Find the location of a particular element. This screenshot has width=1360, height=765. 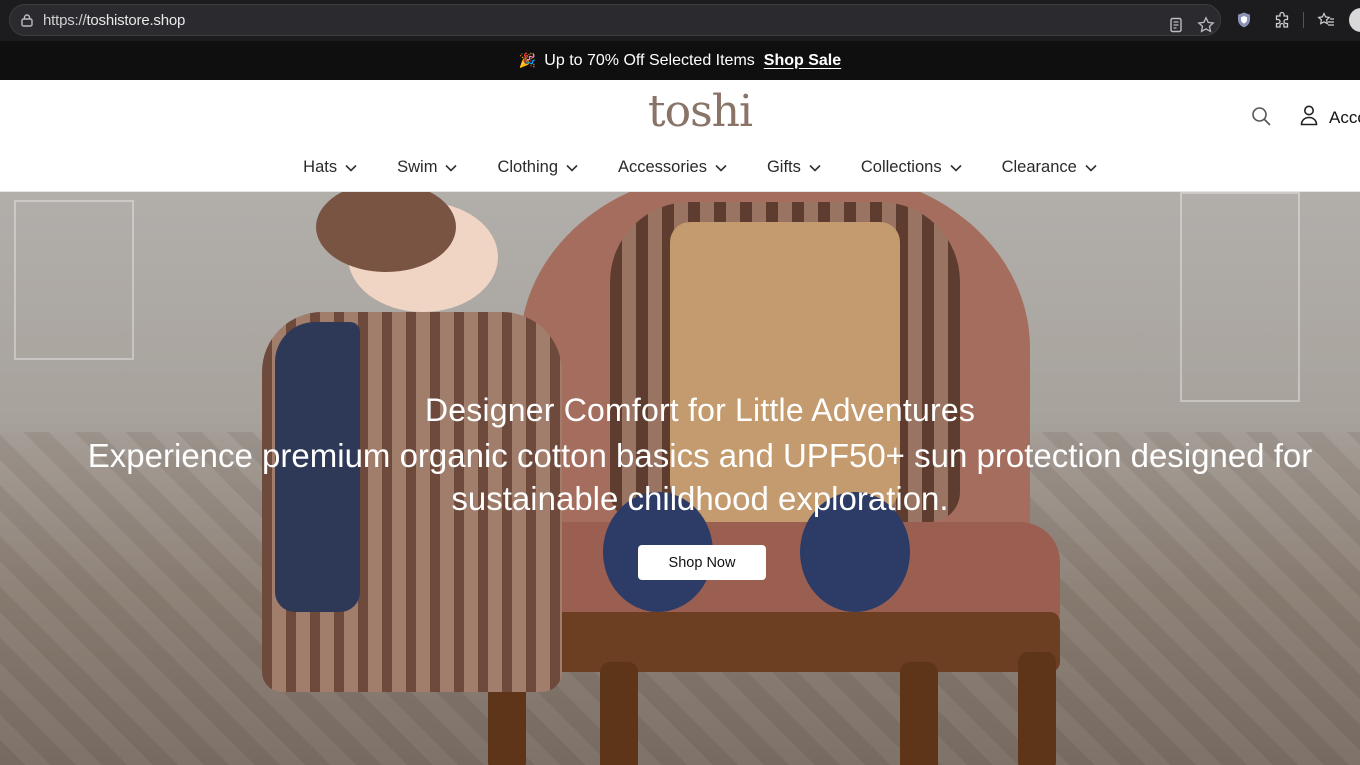

announcement-bar: 🎉 Up to 70% Off Selected Items Shop Sale is located at coordinates (680, 60).